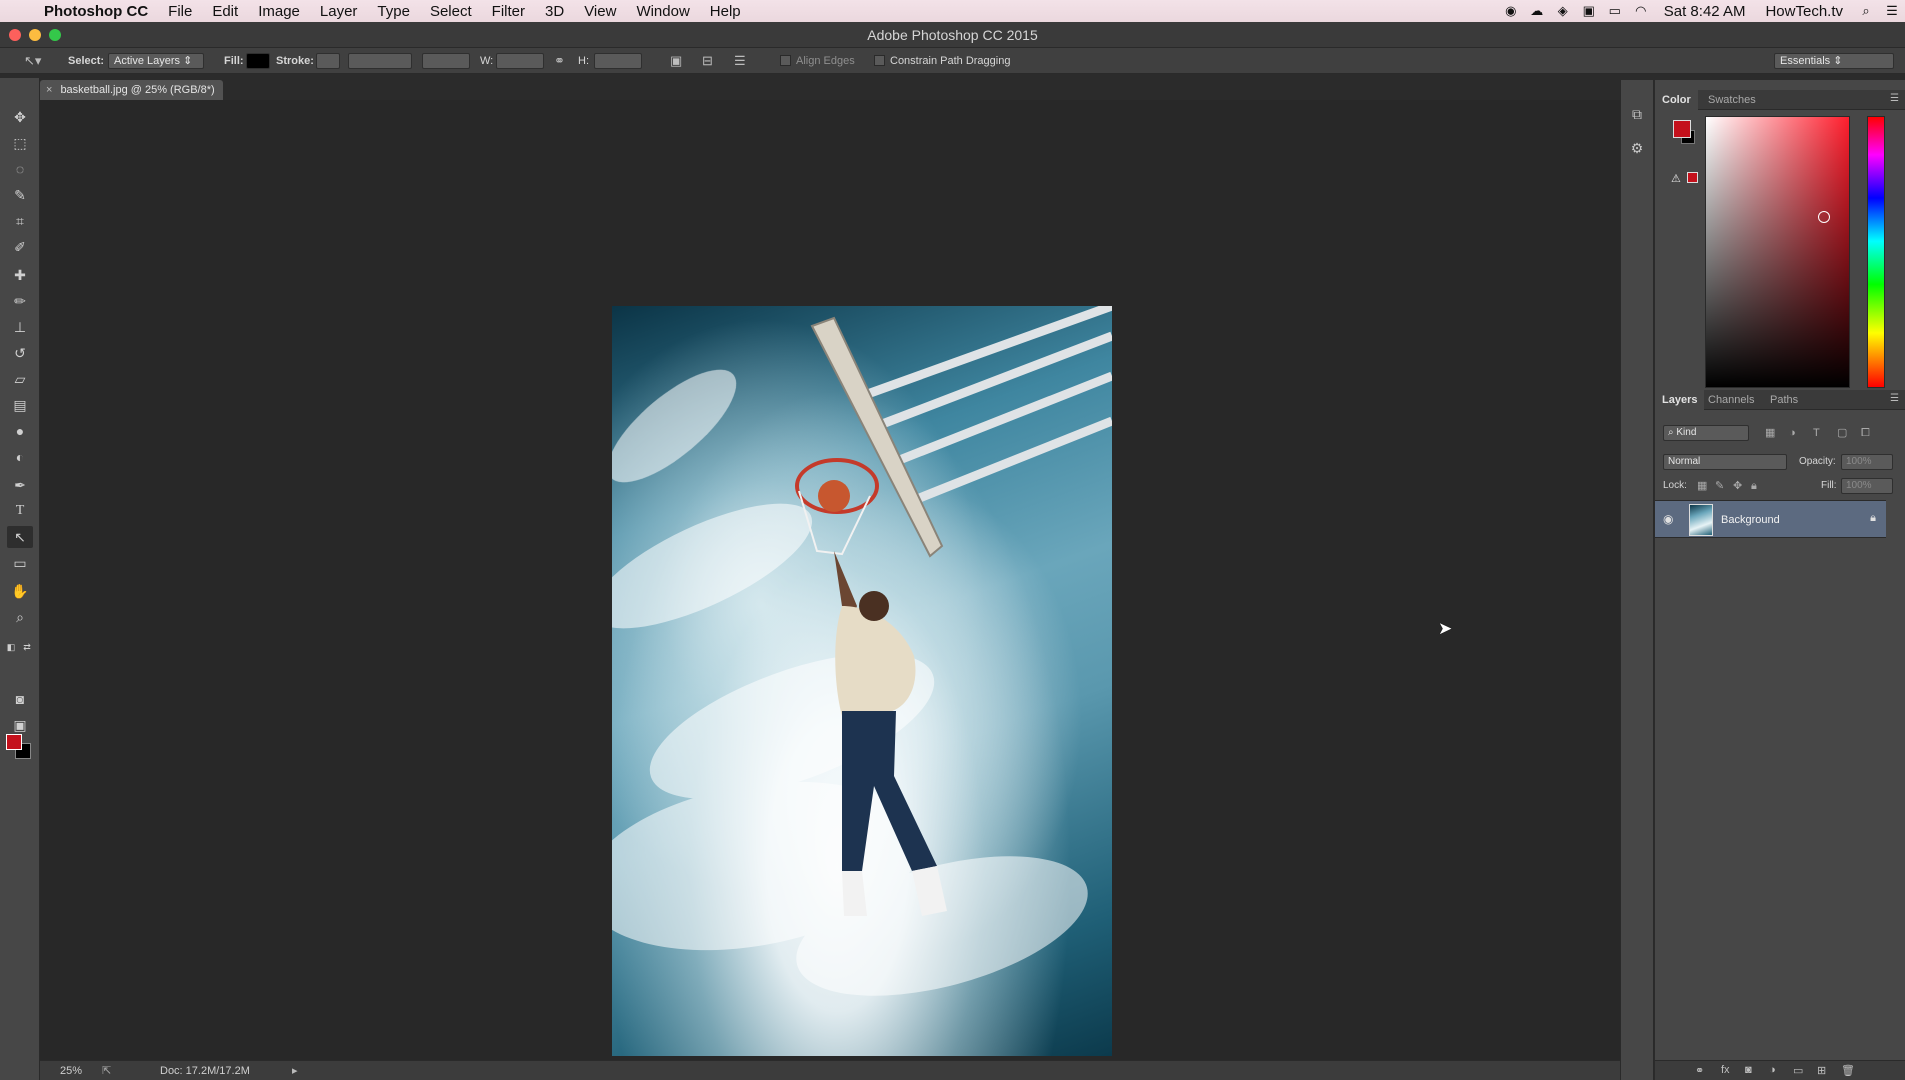 Image resolution: width=1905 pixels, height=1080 pixels. Describe the element at coordinates (20, 485) in the screenshot. I see `pen-tool-icon: ✒` at that location.